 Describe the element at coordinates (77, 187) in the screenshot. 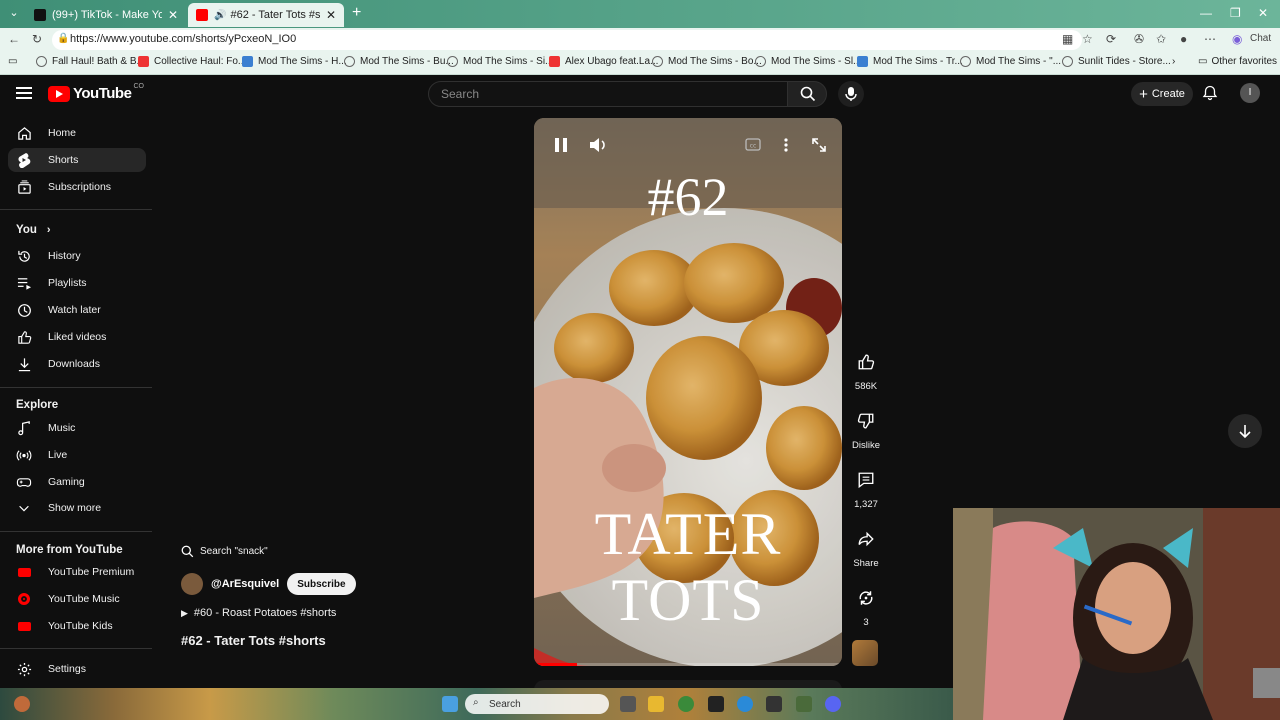

I see `sidebar-item-subscriptions: Subscriptions` at that location.